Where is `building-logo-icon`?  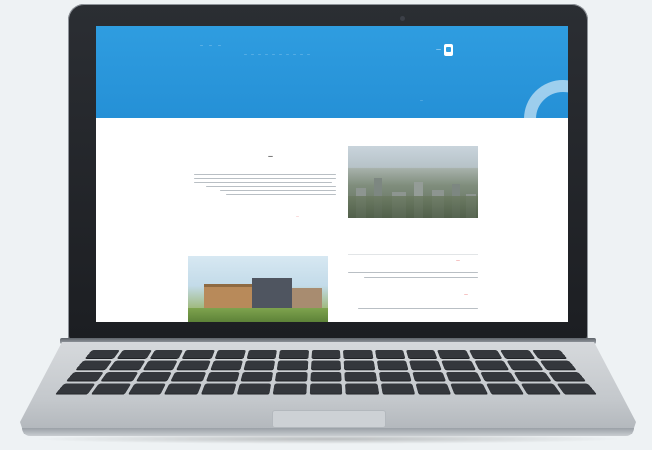 building-logo-icon is located at coordinates (448, 50).